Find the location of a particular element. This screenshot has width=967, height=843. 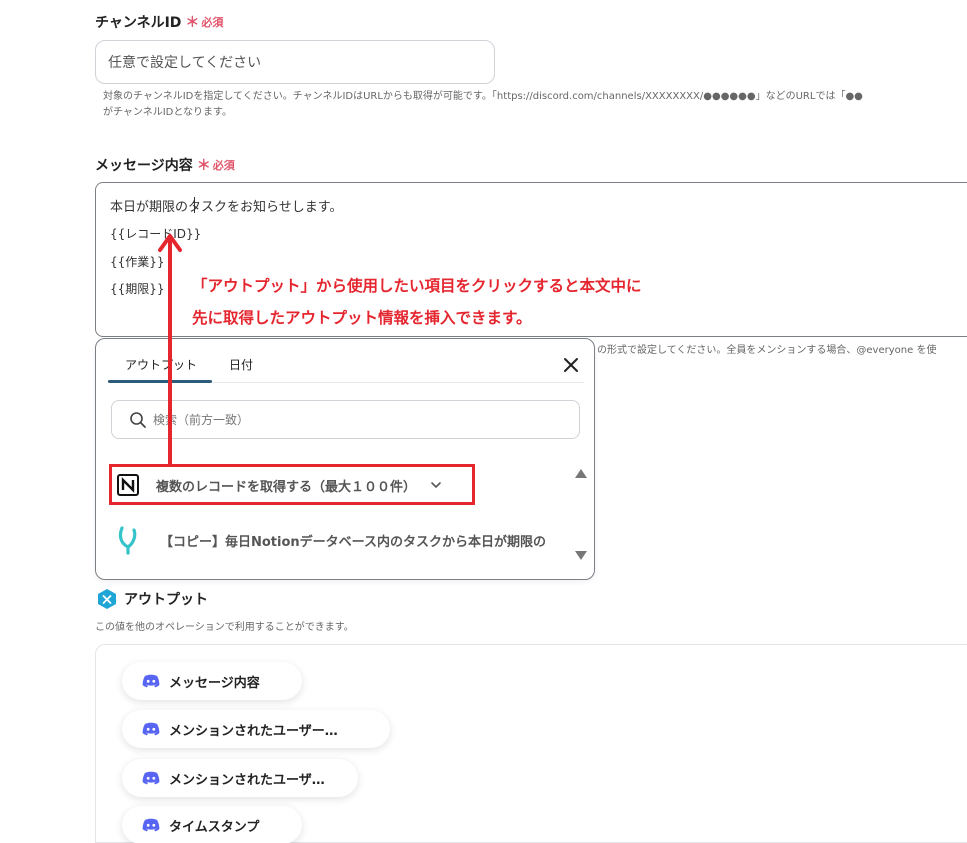

message-line-4: {{期限}} is located at coordinates (137, 289).